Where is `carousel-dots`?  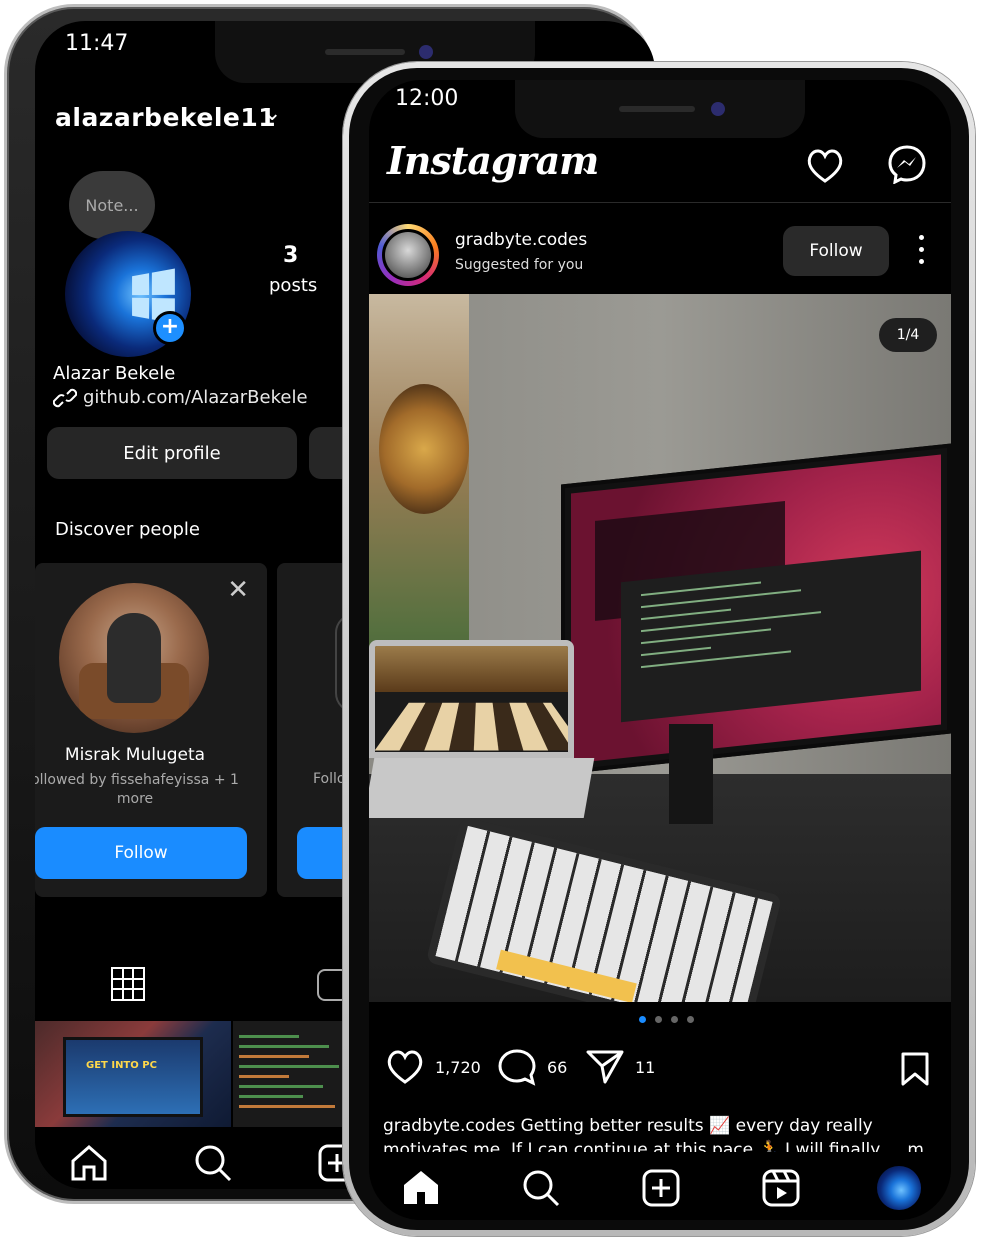
carousel-dots is located at coordinates (666, 1019).